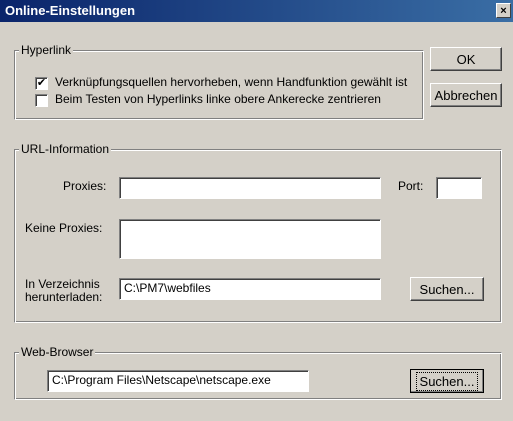  What do you see at coordinates (250, 289) in the screenshot?
I see `download-dir-input: C:\PM7\webfiles` at bounding box center [250, 289].